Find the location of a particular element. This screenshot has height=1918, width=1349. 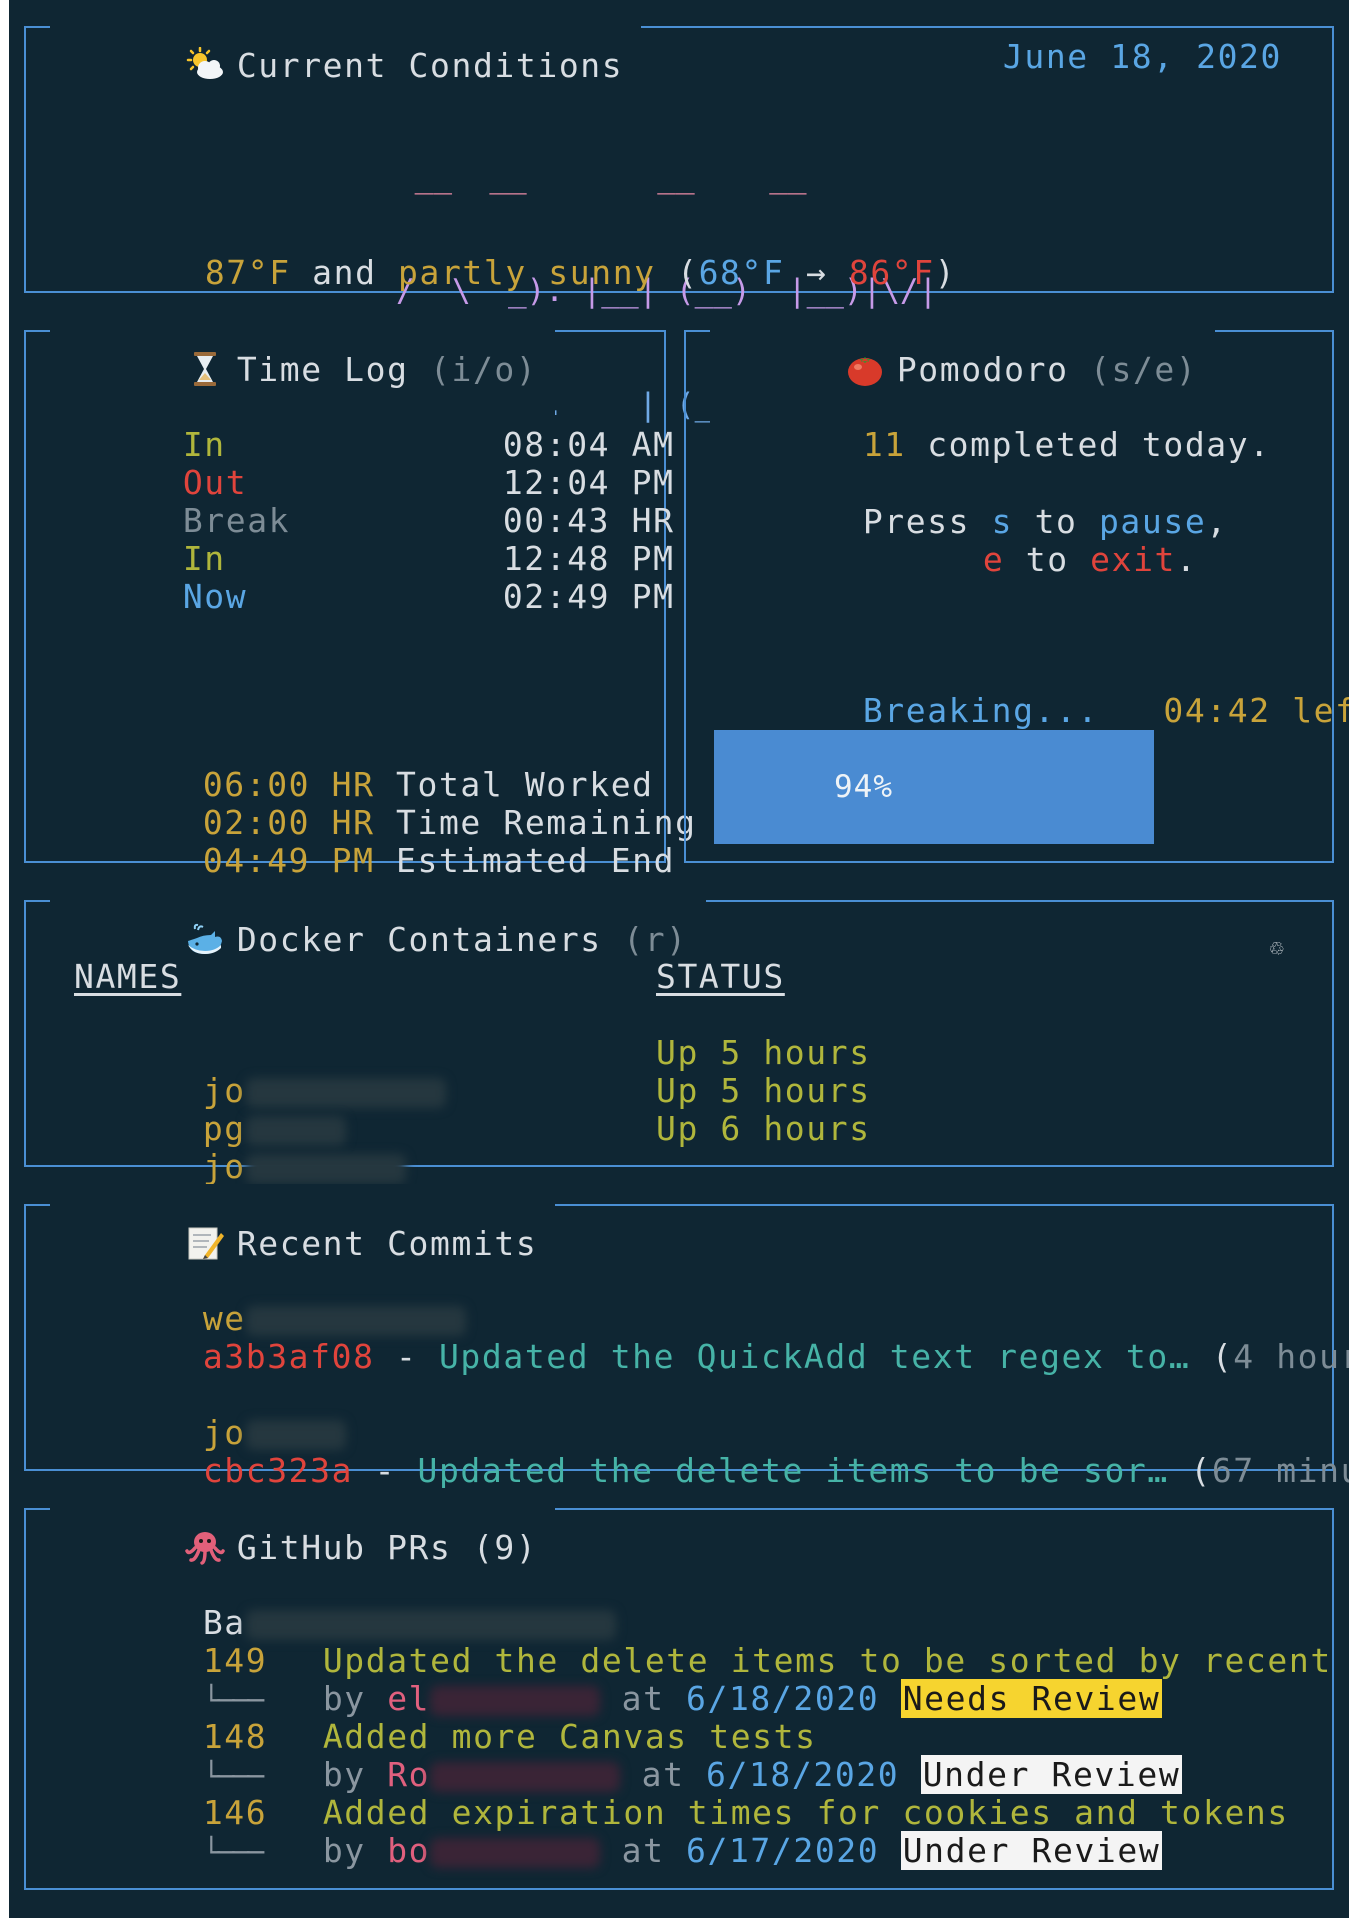

redacted-name is located at coordinates (325, 1168).